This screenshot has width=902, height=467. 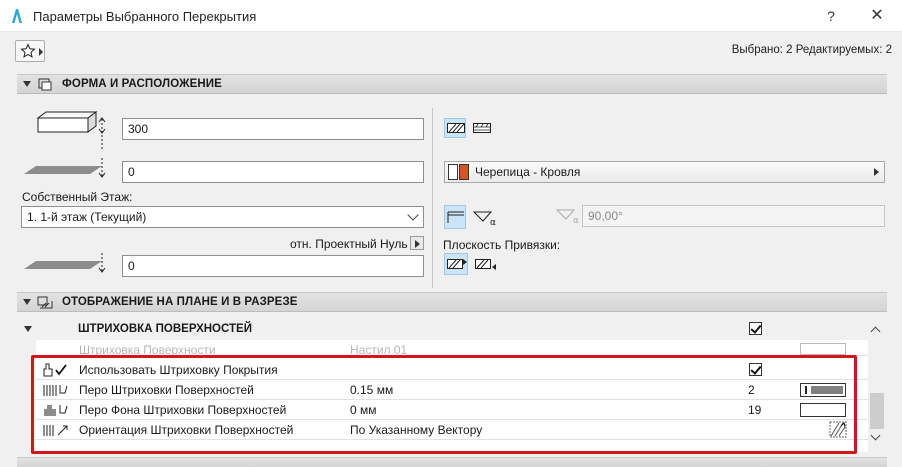 I want to click on material-name: Черепица - Кровля, so click(x=528, y=172).